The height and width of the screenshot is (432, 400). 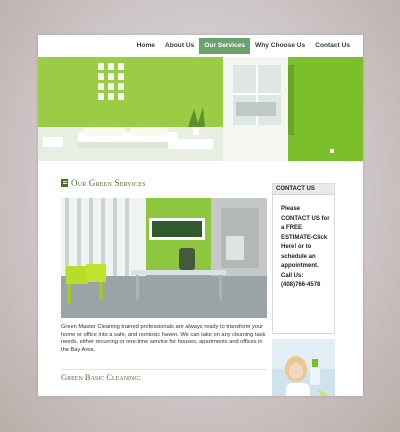 What do you see at coordinates (332, 46) in the screenshot?
I see `nav-contact-us: Contact Us` at bounding box center [332, 46].